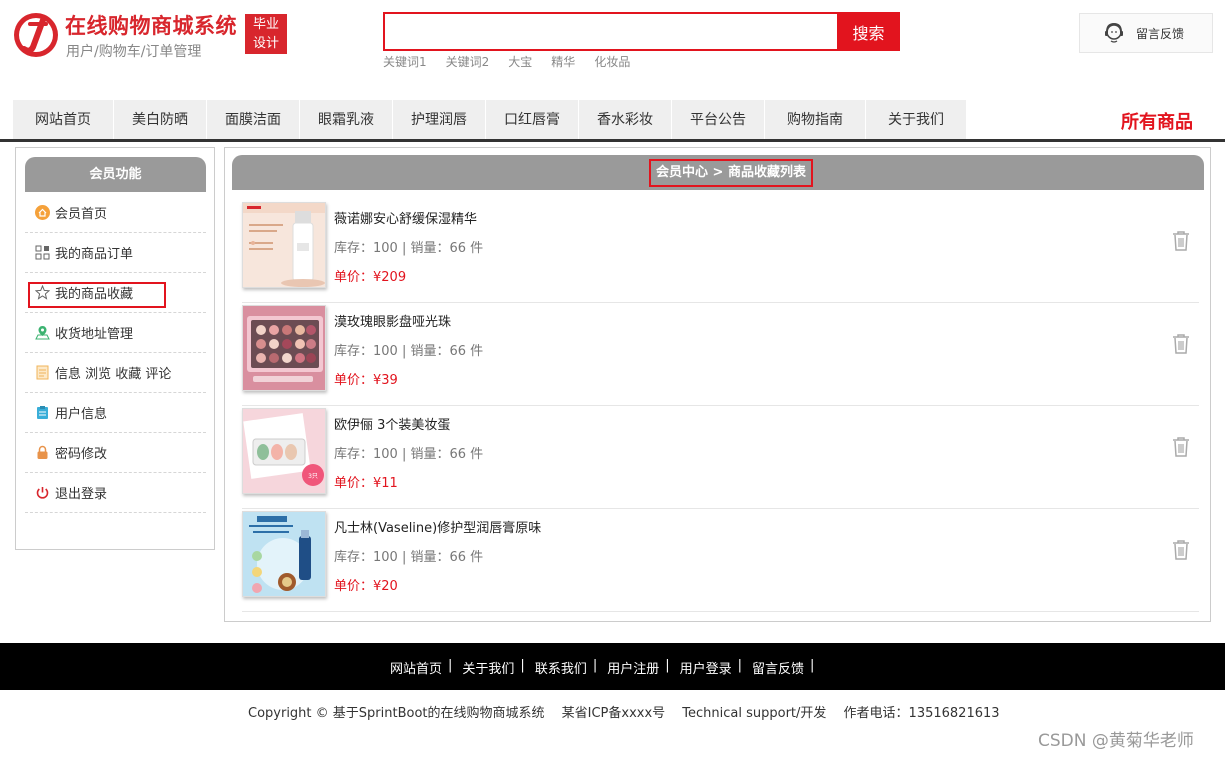 The height and width of the screenshot is (757, 1225). Describe the element at coordinates (160, 120) in the screenshot. I see `nav-item-whitening: 美白防晒` at that location.